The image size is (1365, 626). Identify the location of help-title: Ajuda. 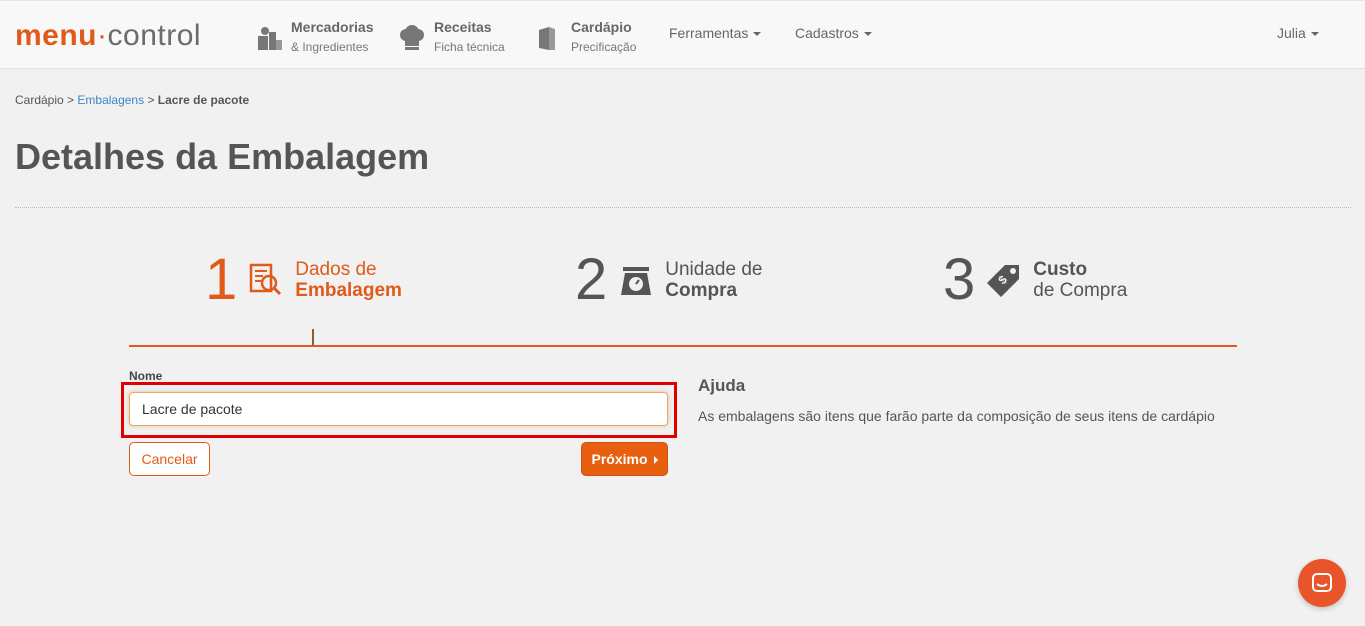
(722, 385).